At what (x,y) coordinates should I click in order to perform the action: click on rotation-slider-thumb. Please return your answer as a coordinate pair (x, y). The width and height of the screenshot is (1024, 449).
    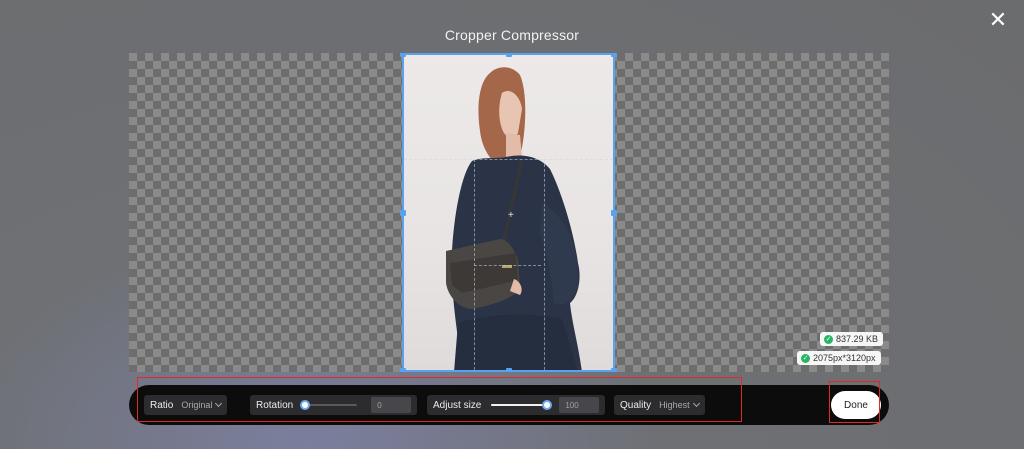
    Looking at the image, I should click on (305, 405).